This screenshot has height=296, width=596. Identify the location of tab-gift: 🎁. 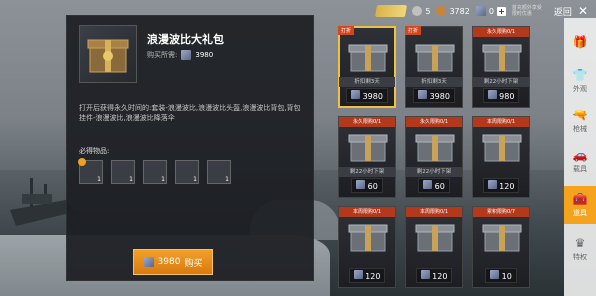
(580, 43).